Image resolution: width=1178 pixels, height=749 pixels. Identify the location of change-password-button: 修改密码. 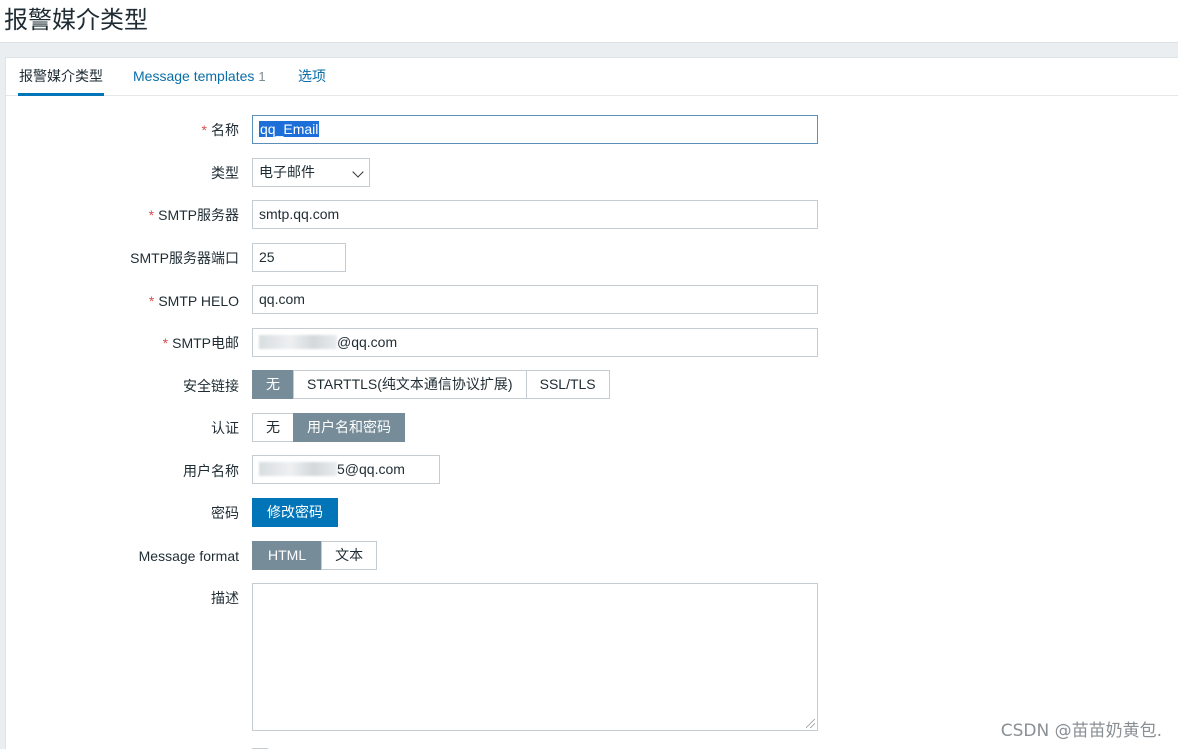
(295, 512).